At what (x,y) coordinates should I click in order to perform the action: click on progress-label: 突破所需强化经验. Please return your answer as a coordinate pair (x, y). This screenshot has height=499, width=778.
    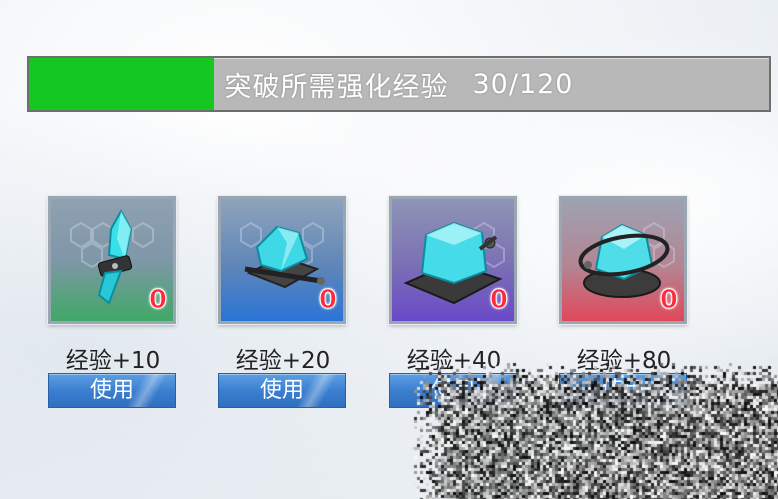
    Looking at the image, I should click on (336, 87).